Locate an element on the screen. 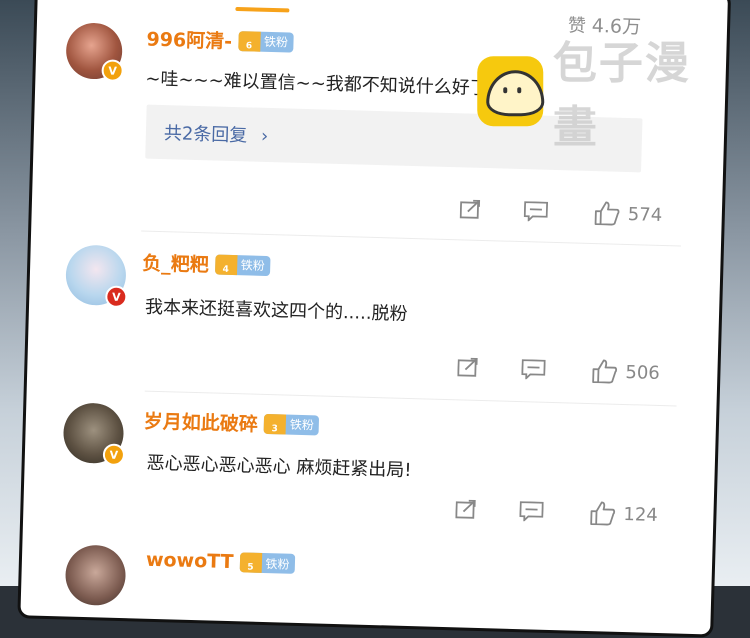 The image size is (750, 638). fan-badge: 3 铁粉 is located at coordinates (292, 424).